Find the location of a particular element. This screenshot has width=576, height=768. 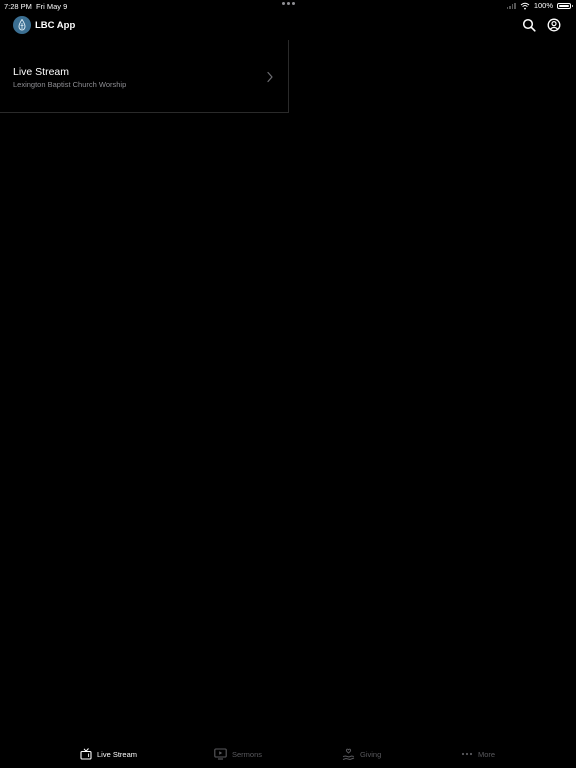

wifi-icon is located at coordinates (525, 5).